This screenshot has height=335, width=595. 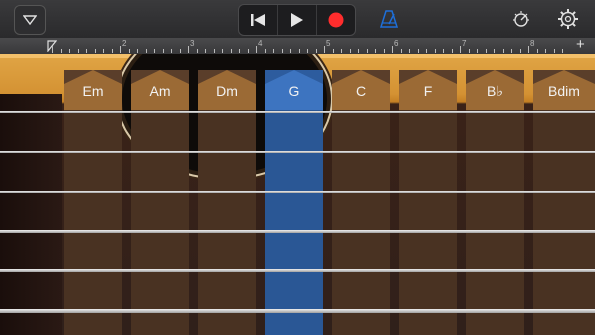 What do you see at coordinates (31, 214) in the screenshot?
I see `guitar-neck-edge` at bounding box center [31, 214].